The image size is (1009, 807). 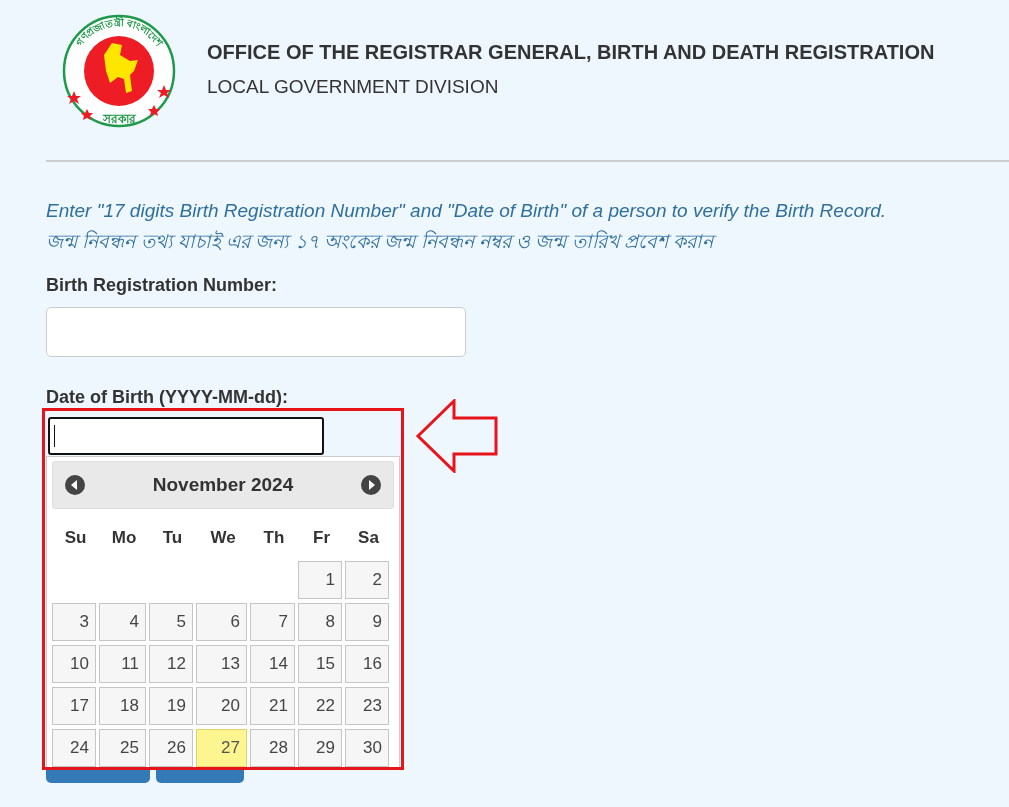 I want to click on day-cell: 28, so click(x=272, y=748).